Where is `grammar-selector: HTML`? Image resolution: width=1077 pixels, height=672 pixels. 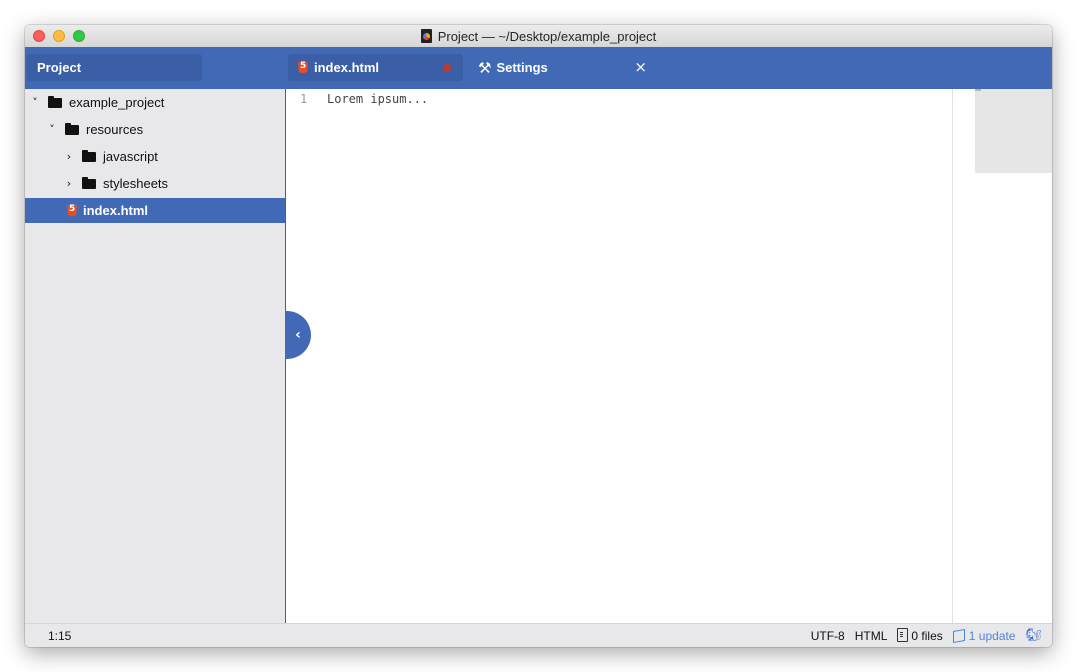 grammar-selector: HTML is located at coordinates (871, 636).